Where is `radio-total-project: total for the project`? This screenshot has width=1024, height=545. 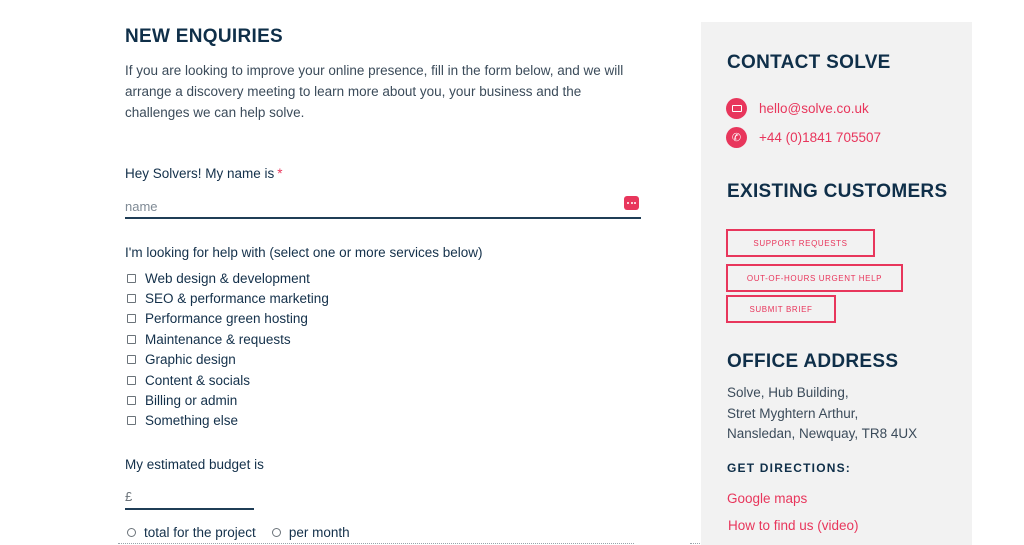 radio-total-project: total for the project is located at coordinates (190, 532).